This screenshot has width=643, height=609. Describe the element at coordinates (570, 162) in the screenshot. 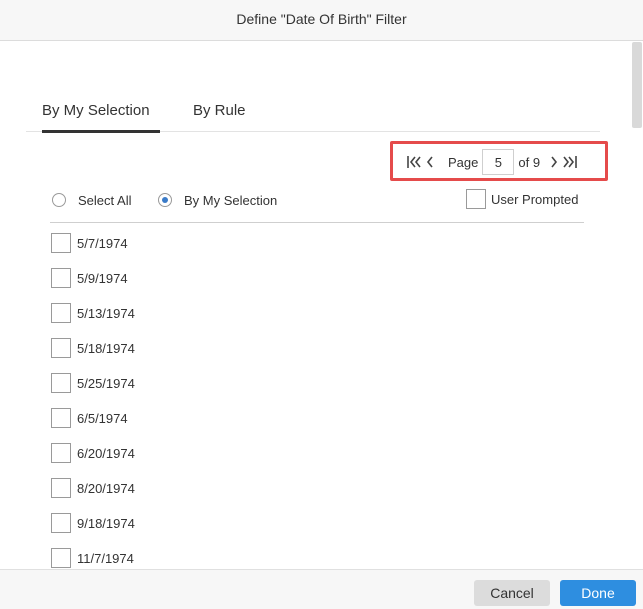

I see `last-page-icon` at that location.